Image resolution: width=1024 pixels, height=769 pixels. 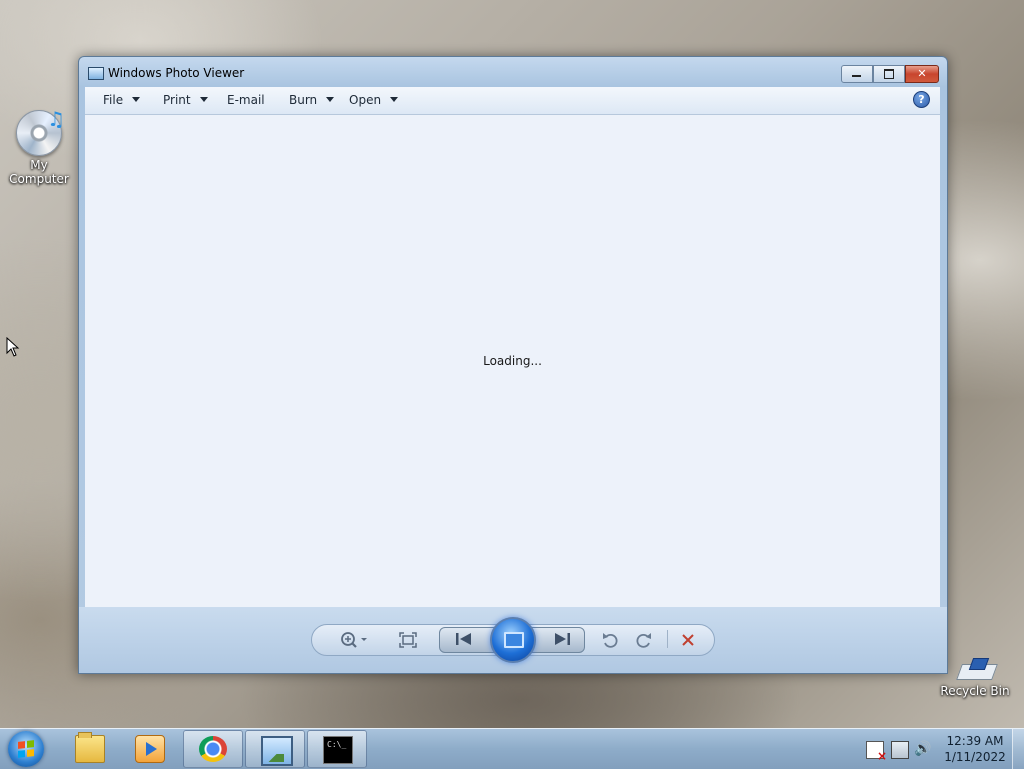 What do you see at coordinates (975, 741) in the screenshot?
I see `clock-time: 12:39 AM` at bounding box center [975, 741].